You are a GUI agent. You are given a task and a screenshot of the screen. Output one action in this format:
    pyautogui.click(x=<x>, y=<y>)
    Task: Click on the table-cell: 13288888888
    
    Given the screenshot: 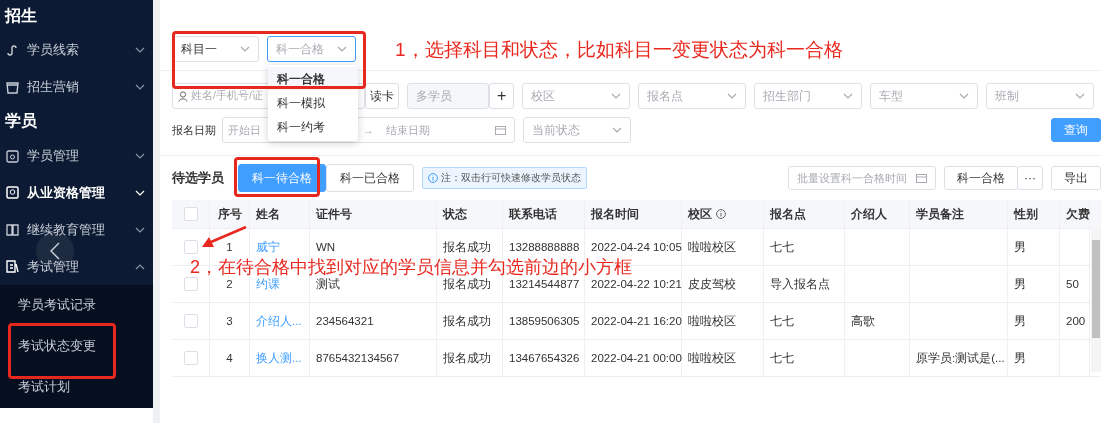 What is the action you would take?
    pyautogui.click(x=544, y=247)
    